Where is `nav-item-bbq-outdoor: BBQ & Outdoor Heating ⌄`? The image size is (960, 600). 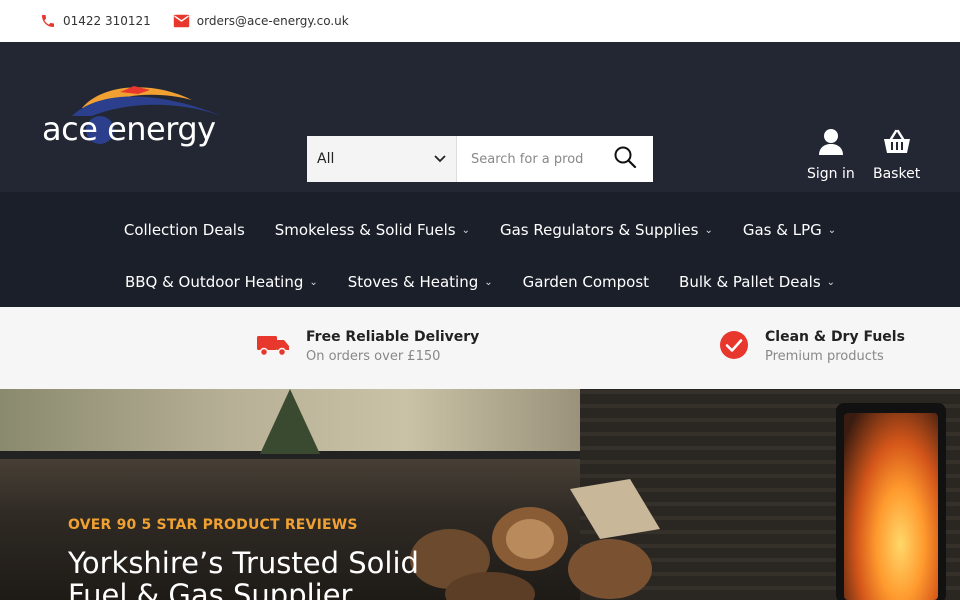 nav-item-bbq-outdoor: BBQ & Outdoor Heating ⌄ is located at coordinates (221, 282).